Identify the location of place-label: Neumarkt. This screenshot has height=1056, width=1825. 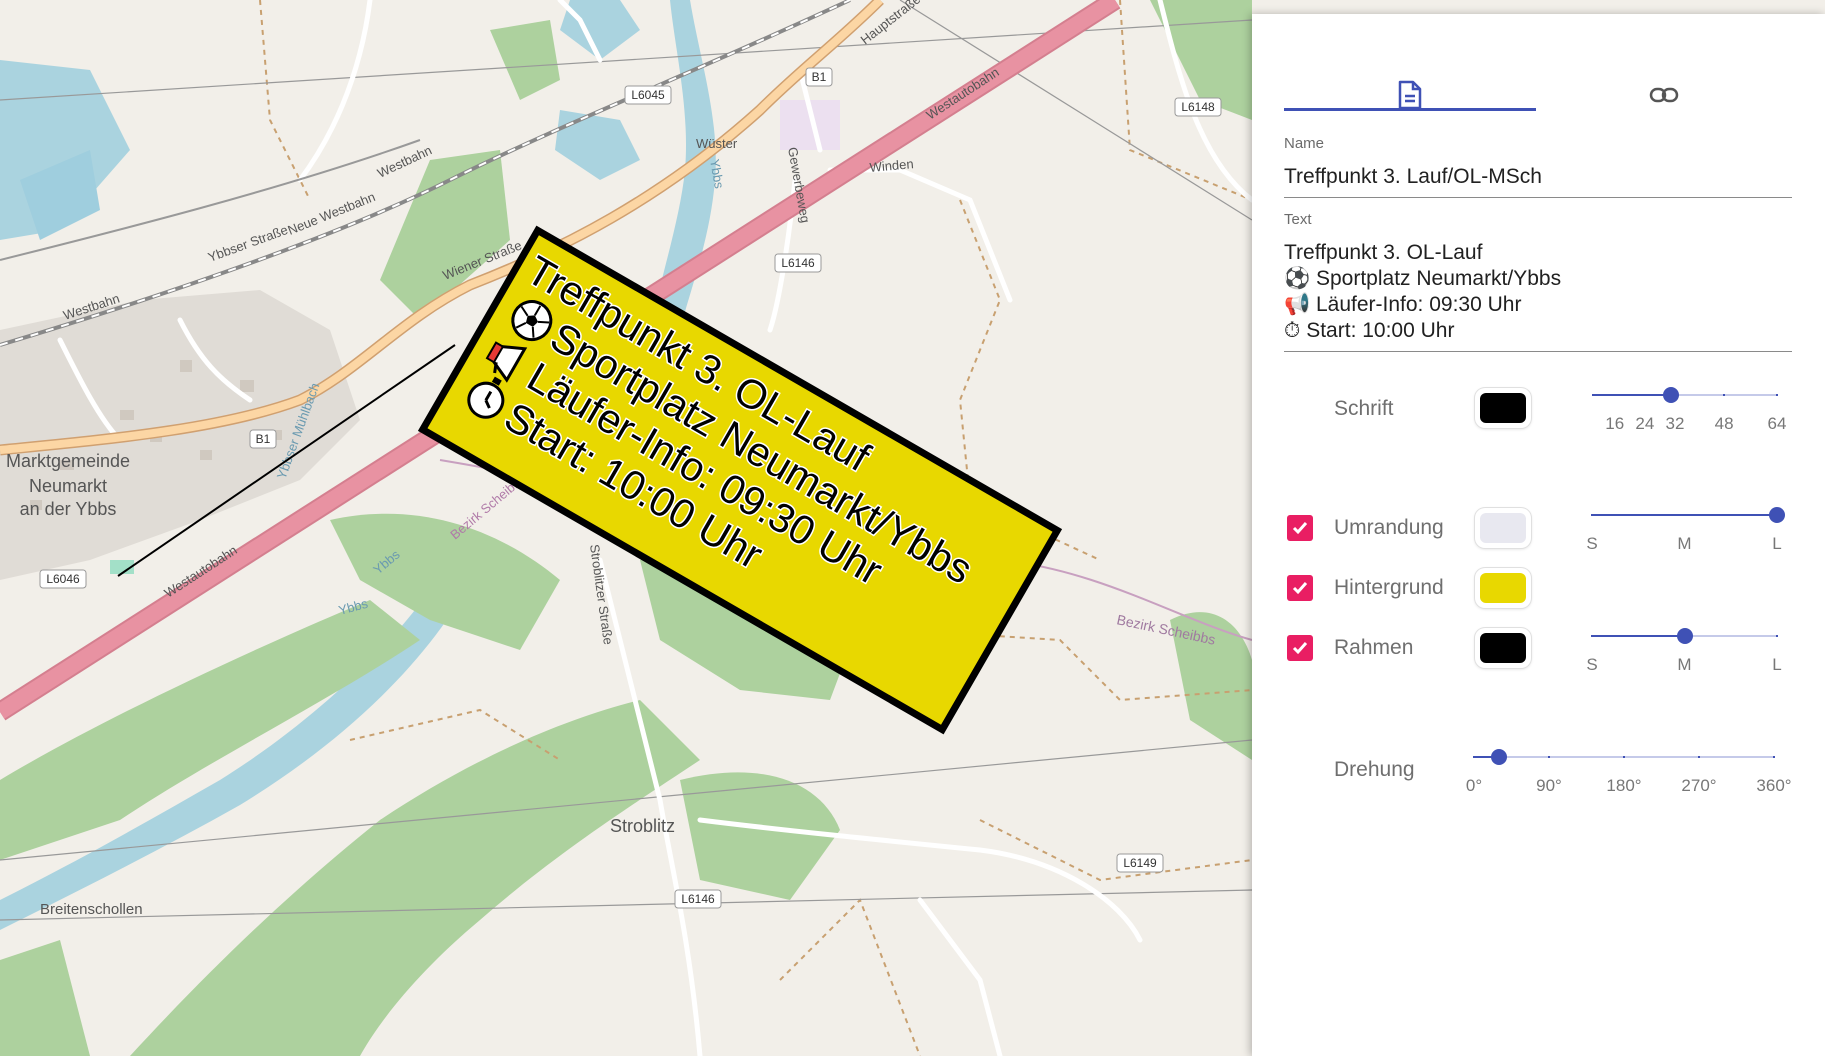
(68, 486).